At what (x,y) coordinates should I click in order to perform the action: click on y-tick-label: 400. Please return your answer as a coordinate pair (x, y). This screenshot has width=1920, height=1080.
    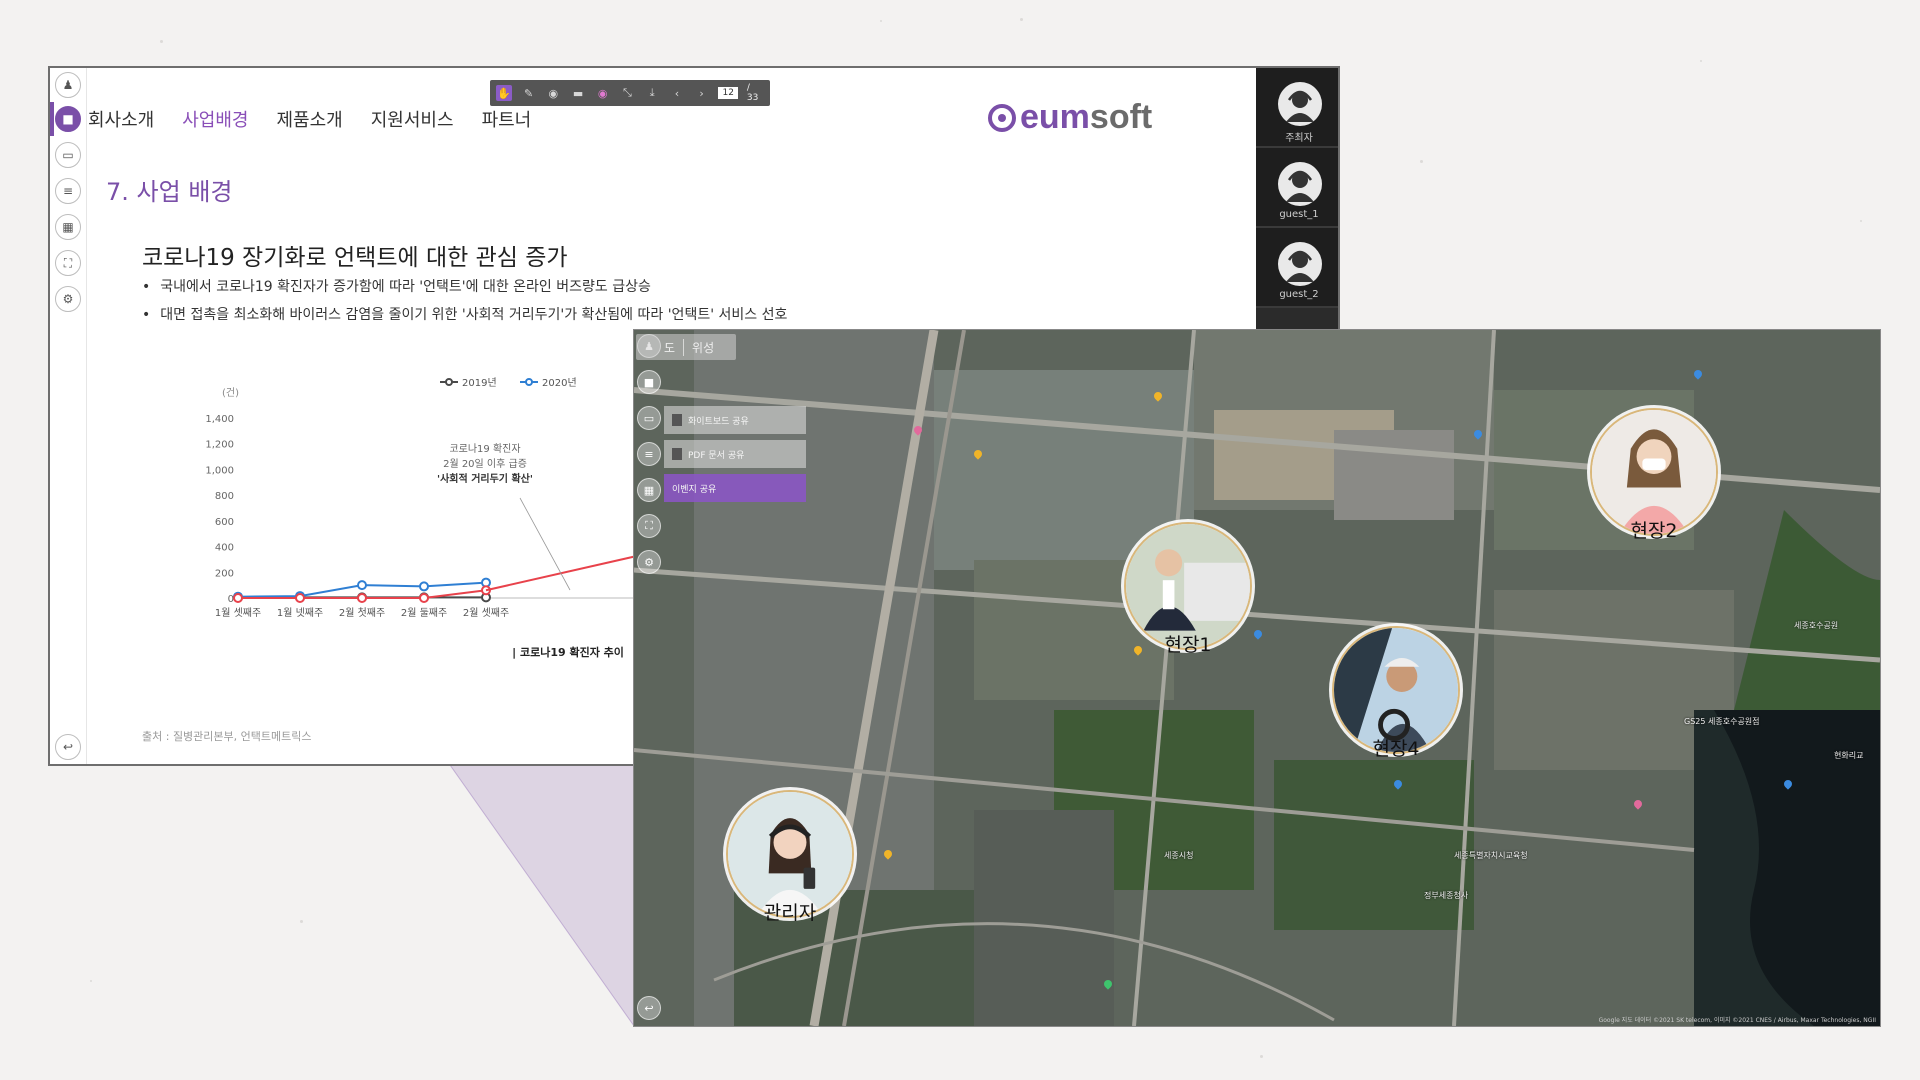
    Looking at the image, I should click on (224, 548).